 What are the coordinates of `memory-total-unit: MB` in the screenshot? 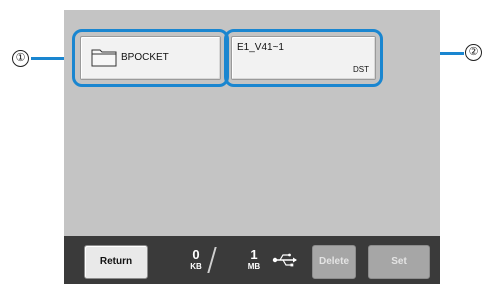 It's located at (254, 266).